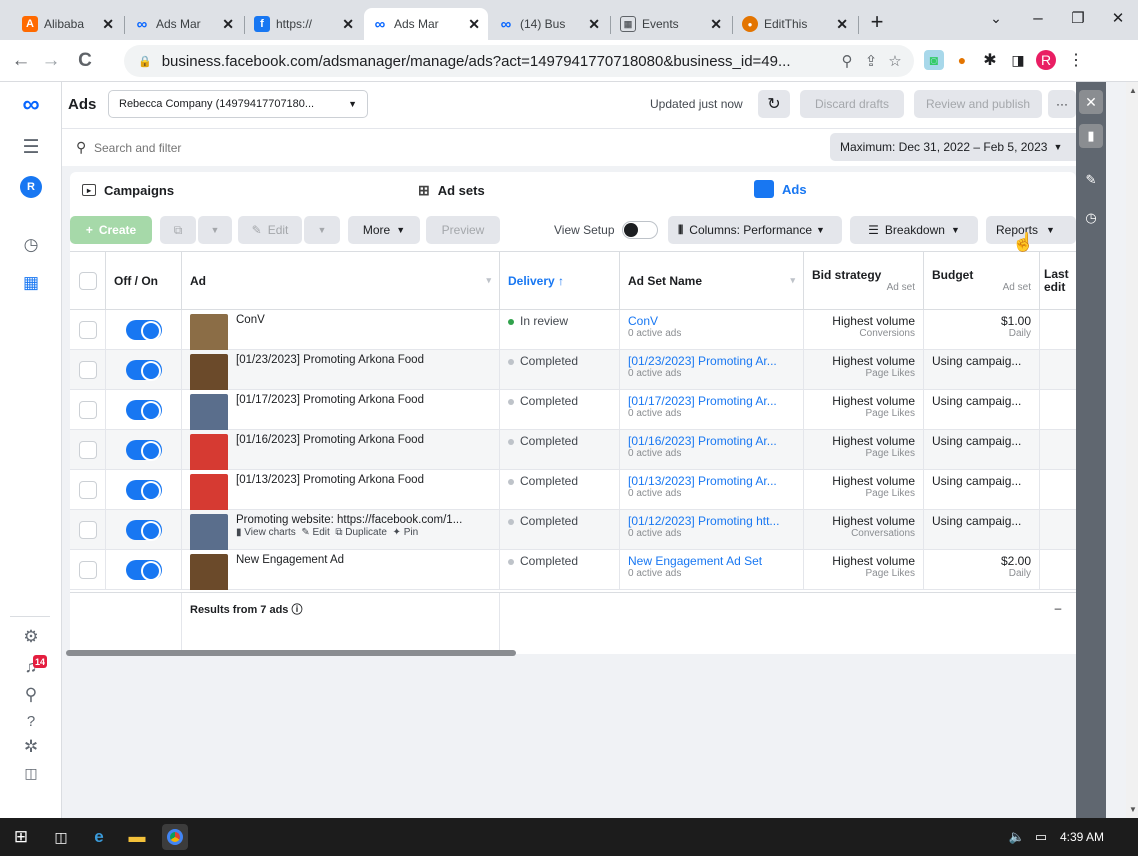  What do you see at coordinates (31, 104) in the screenshot?
I see `meta-logo-icon: ∞` at bounding box center [31, 104].